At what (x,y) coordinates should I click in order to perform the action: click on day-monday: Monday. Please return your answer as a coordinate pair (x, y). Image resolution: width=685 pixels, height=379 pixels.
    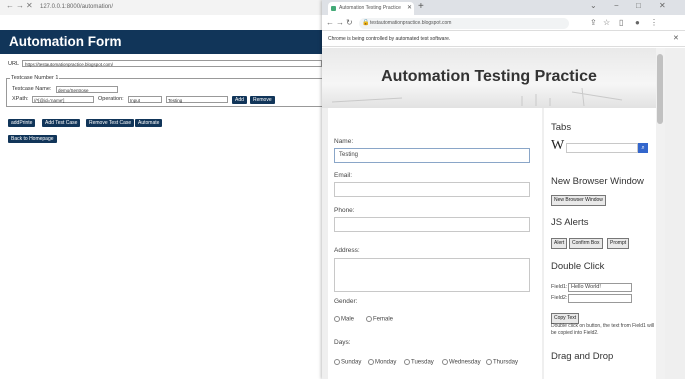
    Looking at the image, I should click on (382, 362).